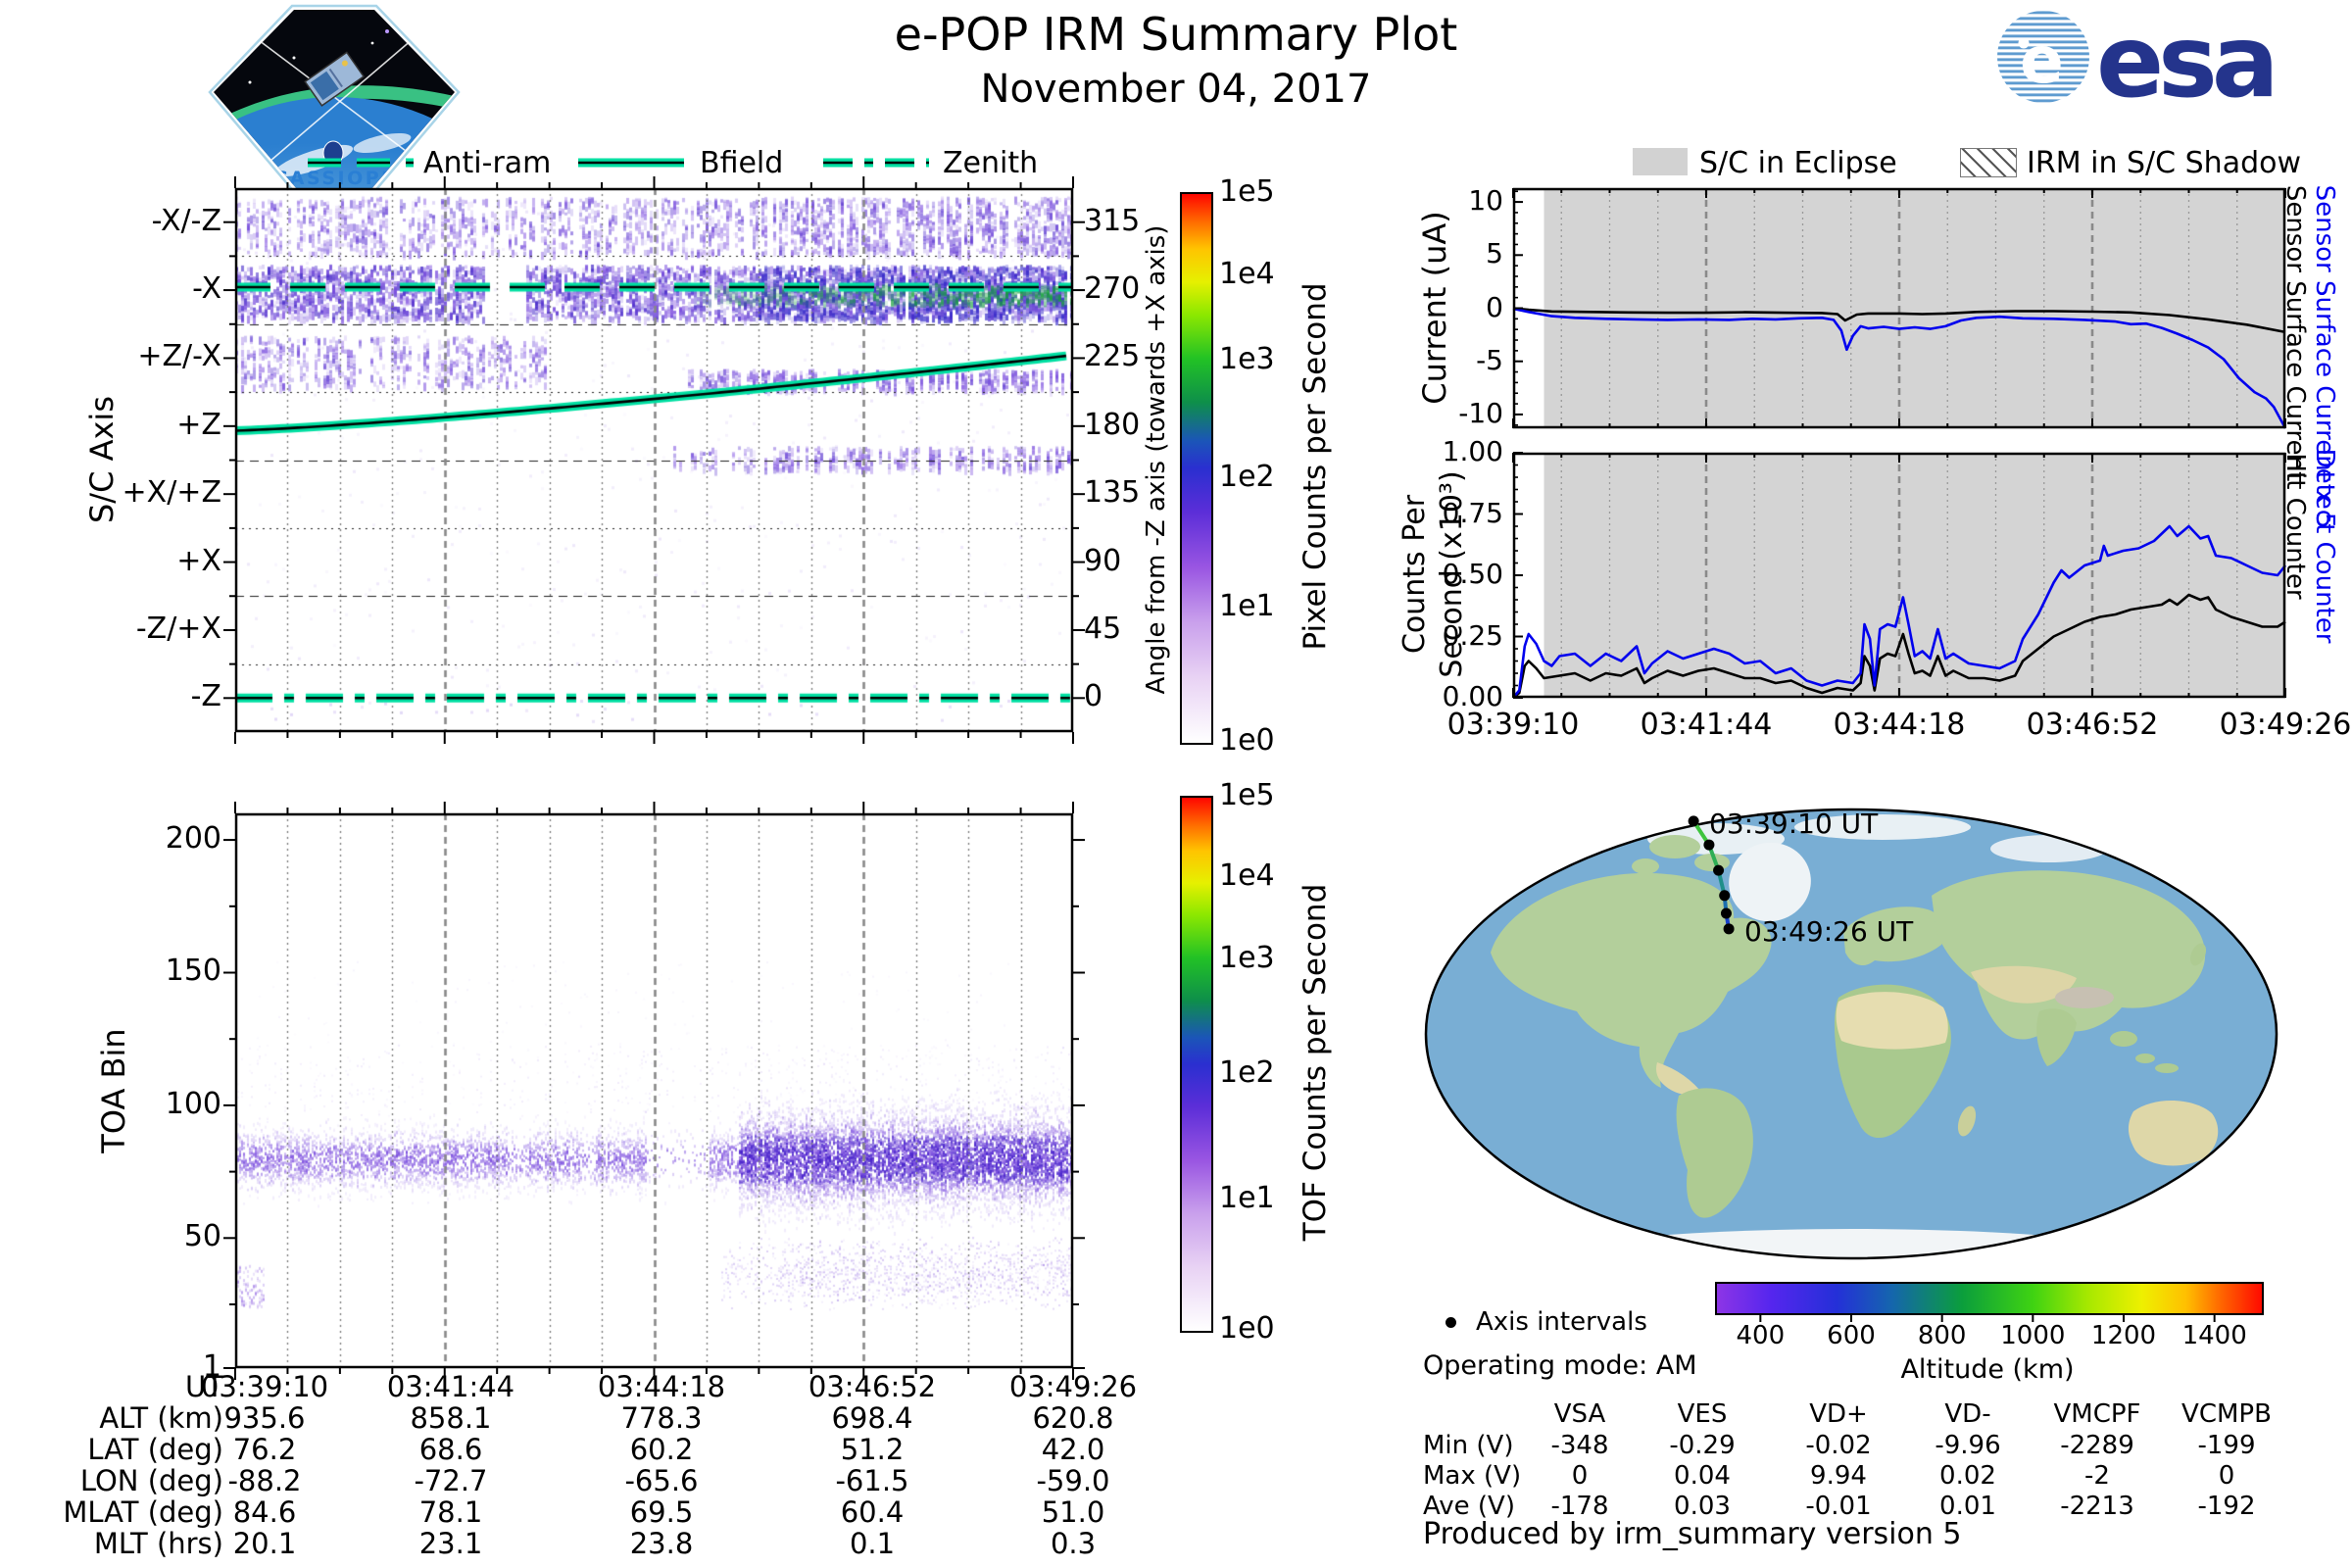 This screenshot has width=2352, height=1568. Describe the element at coordinates (1838, 1476) in the screenshot. I see `voltage-cell: 9.94` at that location.